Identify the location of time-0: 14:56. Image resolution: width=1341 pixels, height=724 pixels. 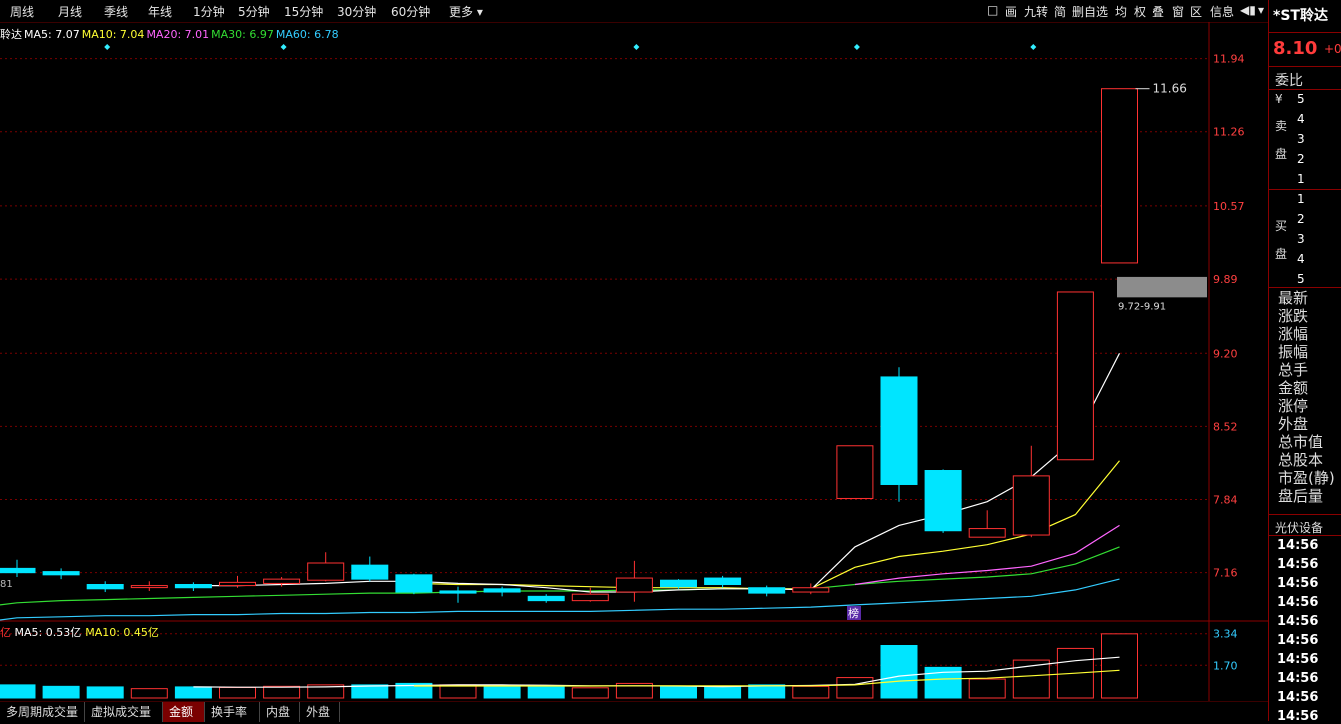
(1298, 545).